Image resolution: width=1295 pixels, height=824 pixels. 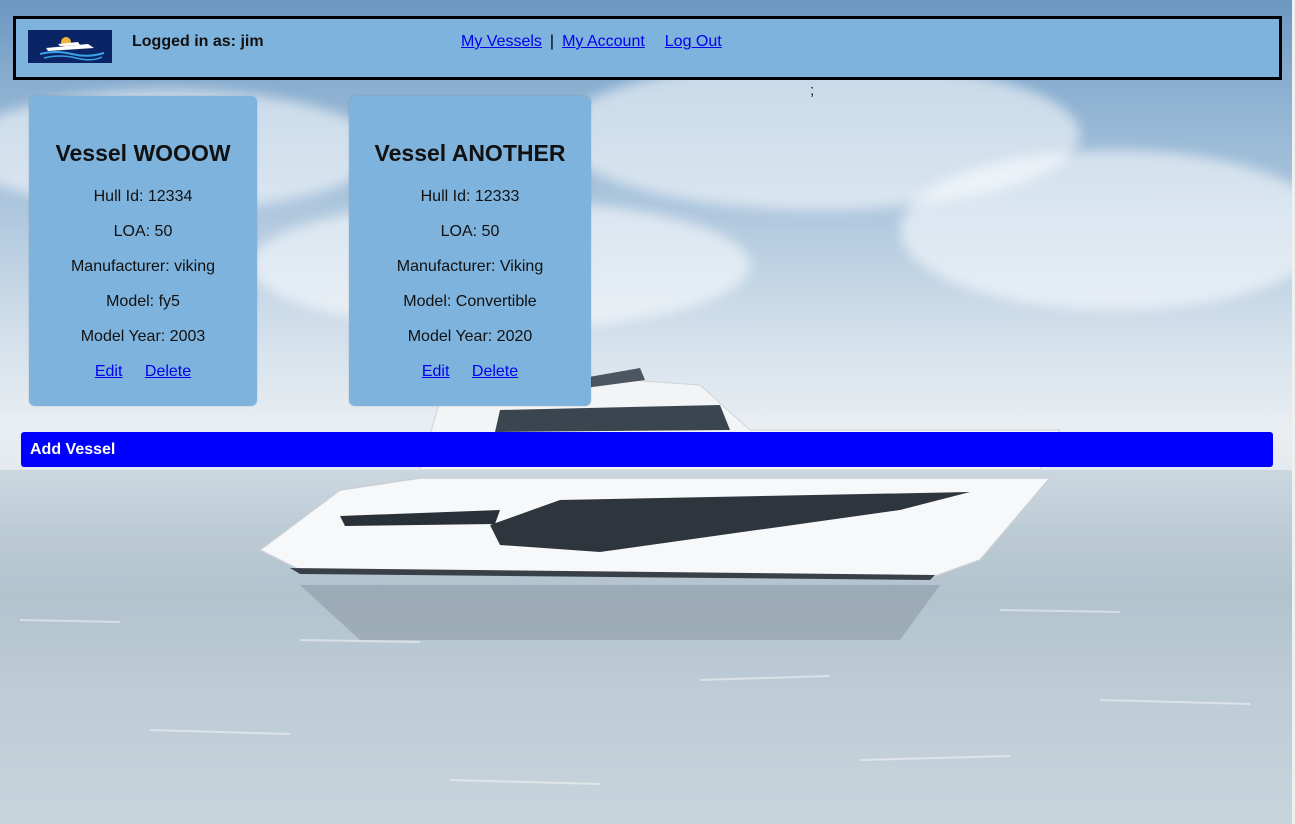 I want to click on add-vessel-button: Add Vessel, so click(x=647, y=449).